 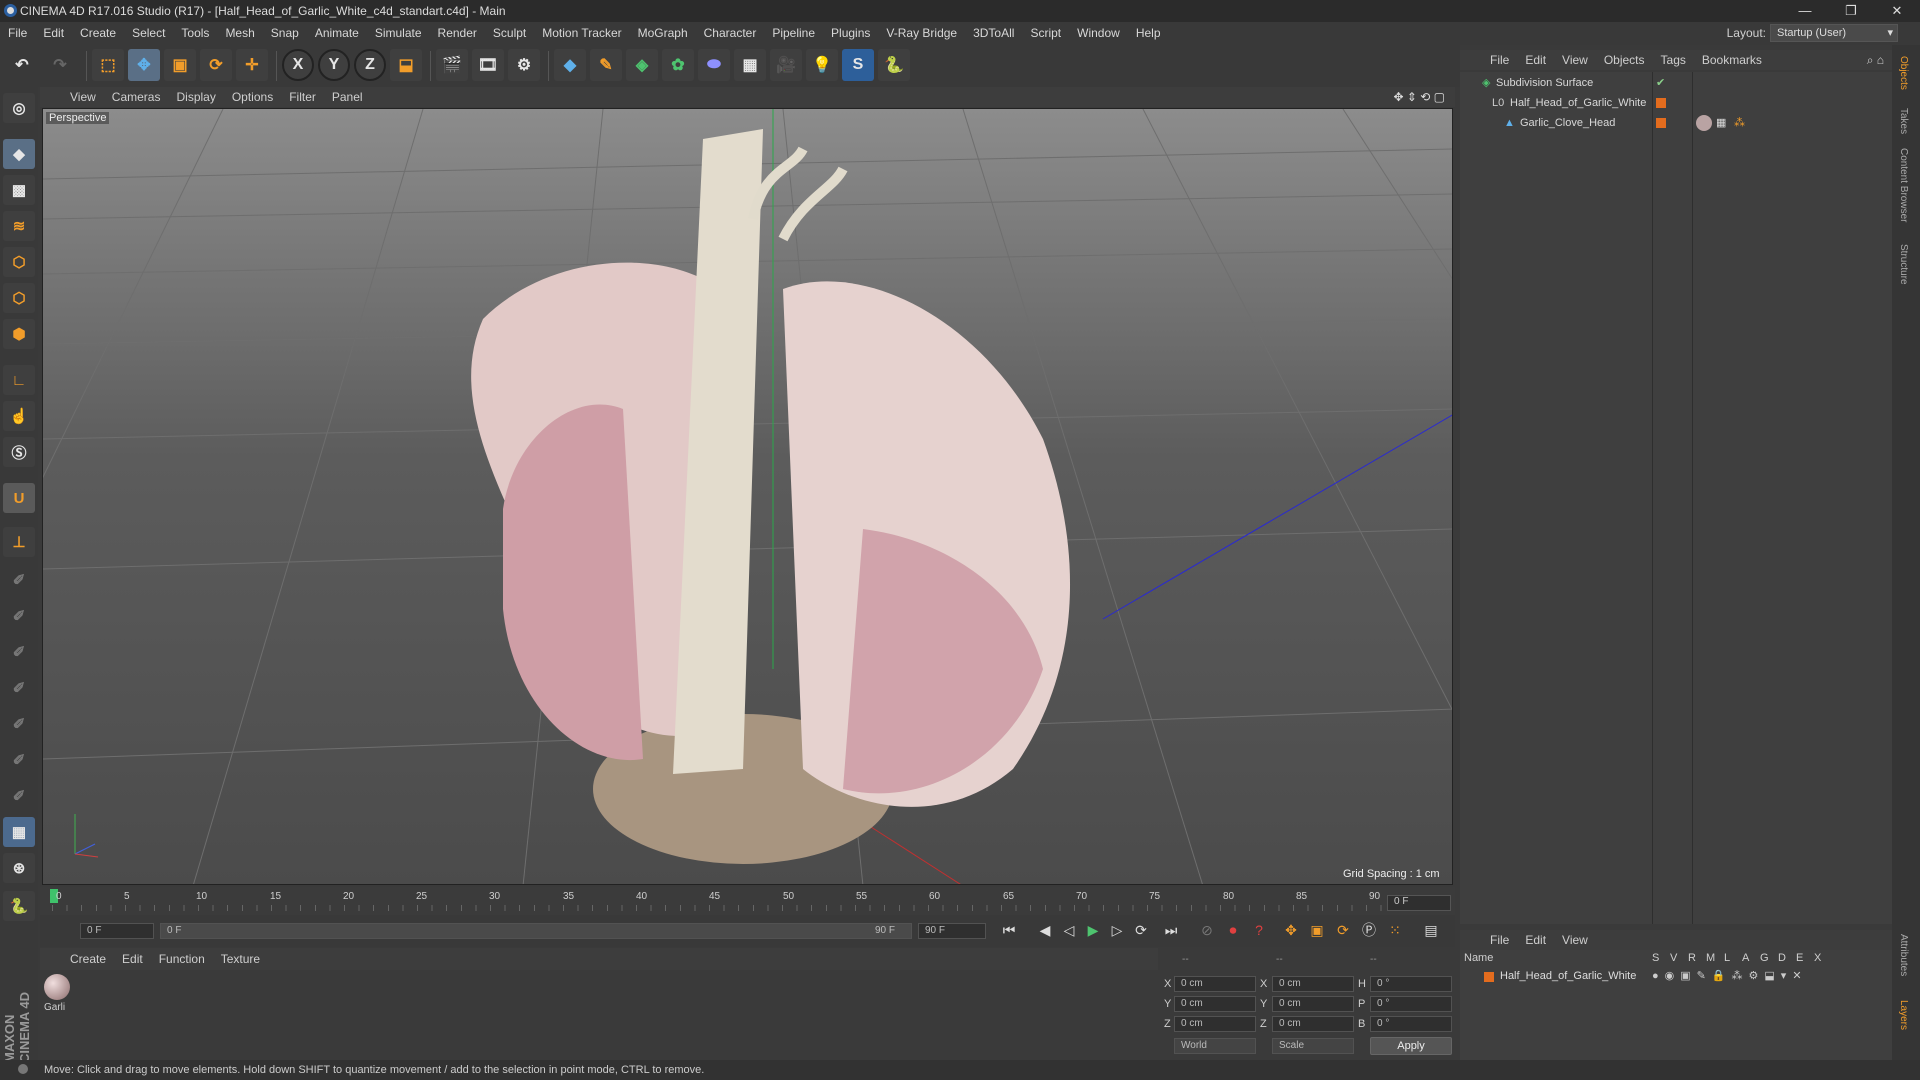 What do you see at coordinates (19, 298) in the screenshot?
I see `edges-mode-icon: ⬡` at bounding box center [19, 298].